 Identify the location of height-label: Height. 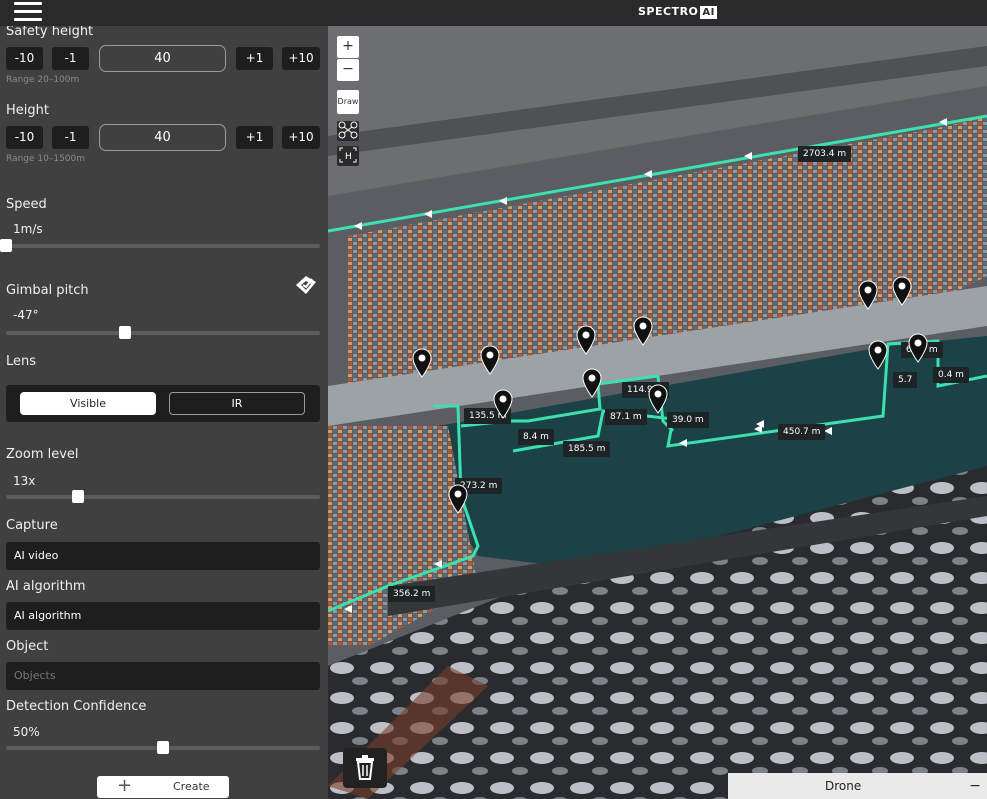
(27, 110).